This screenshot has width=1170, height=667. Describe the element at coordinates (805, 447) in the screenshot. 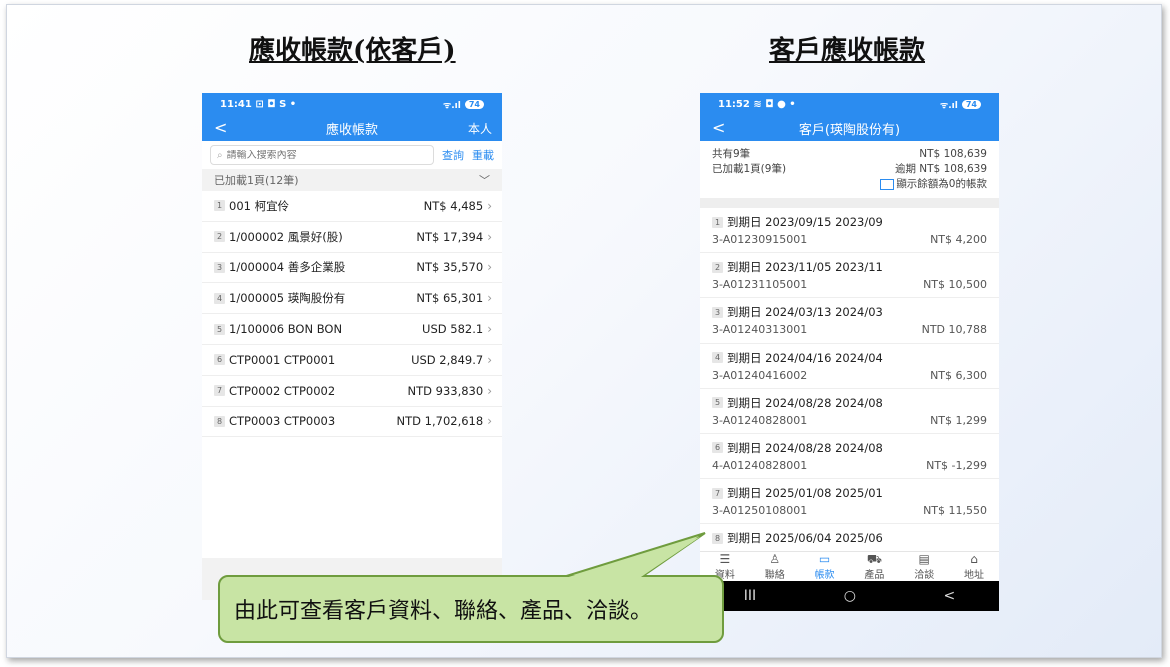

I see `due-date: 到期日 2024/08/28 2024/08` at that location.